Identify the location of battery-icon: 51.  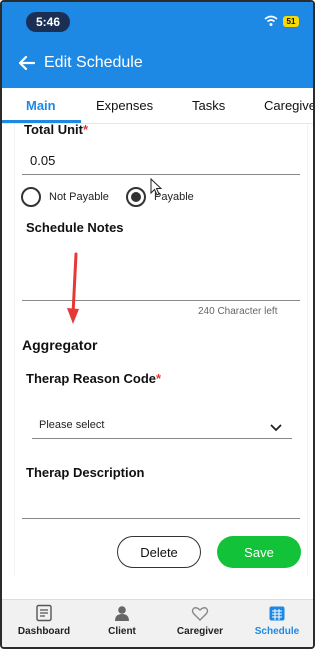
(291, 21).